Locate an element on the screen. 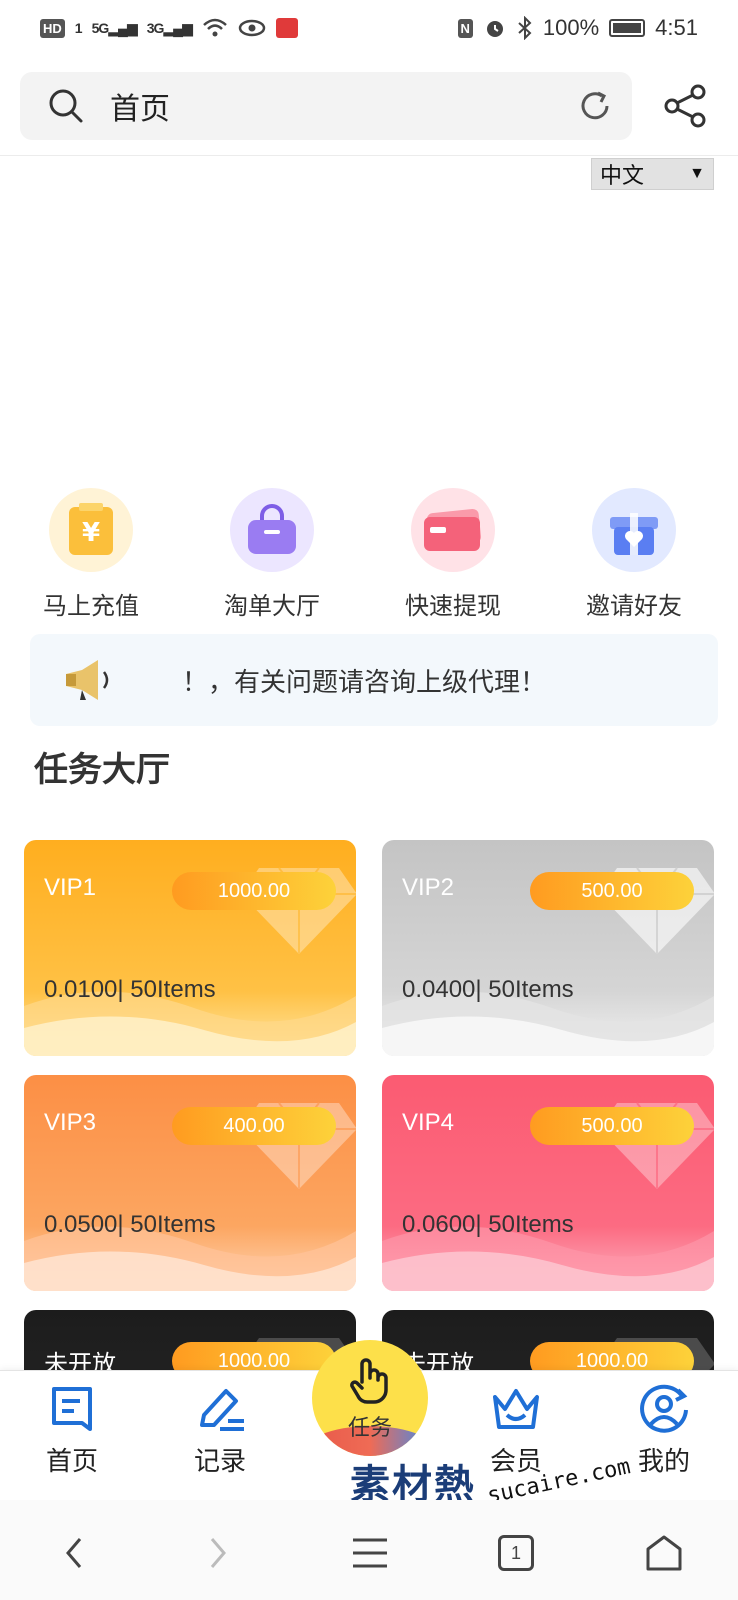 Image resolution: width=738 pixels, height=1600 pixels. quick-action-invite: 邀请好友 is located at coordinates (634, 554).